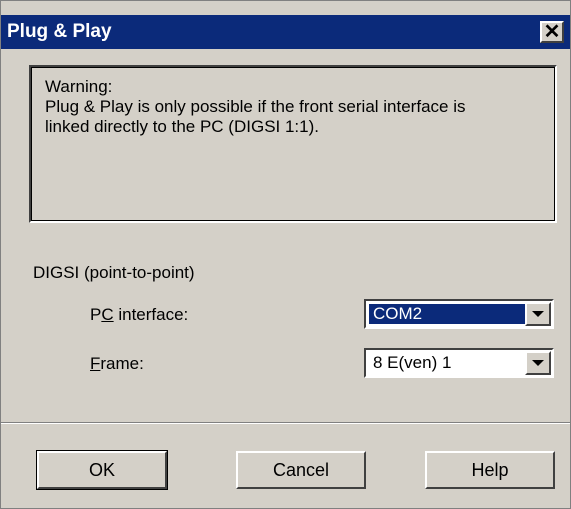 The height and width of the screenshot is (509, 571). I want to click on close-button: ✕, so click(552, 32).